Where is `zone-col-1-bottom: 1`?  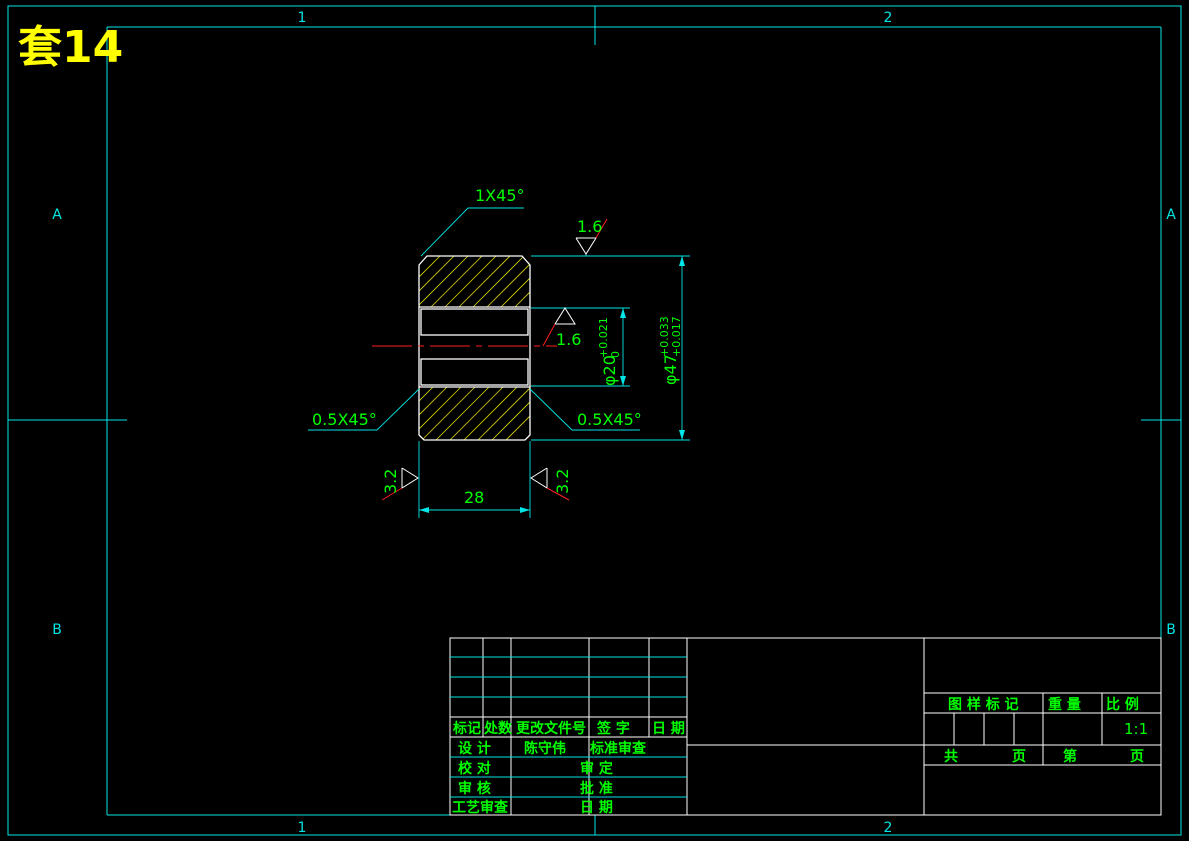
zone-col-1-bottom: 1 is located at coordinates (302, 828).